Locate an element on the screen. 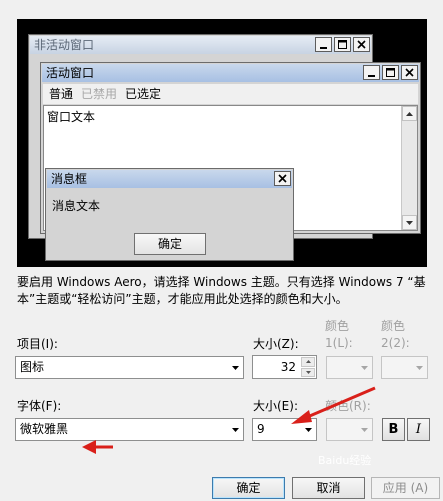 Image resolution: width=443 pixels, height=501 pixels. cancel-button: 取消 is located at coordinates (328, 488).